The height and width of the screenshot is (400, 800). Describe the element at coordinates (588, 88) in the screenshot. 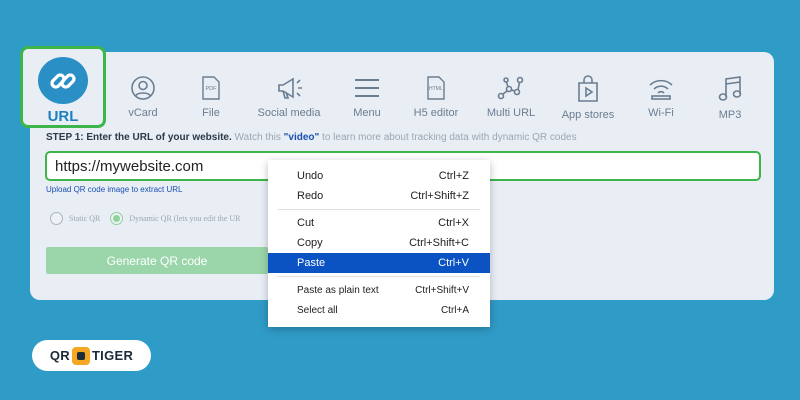

I see `shopping-bag-icon` at that location.